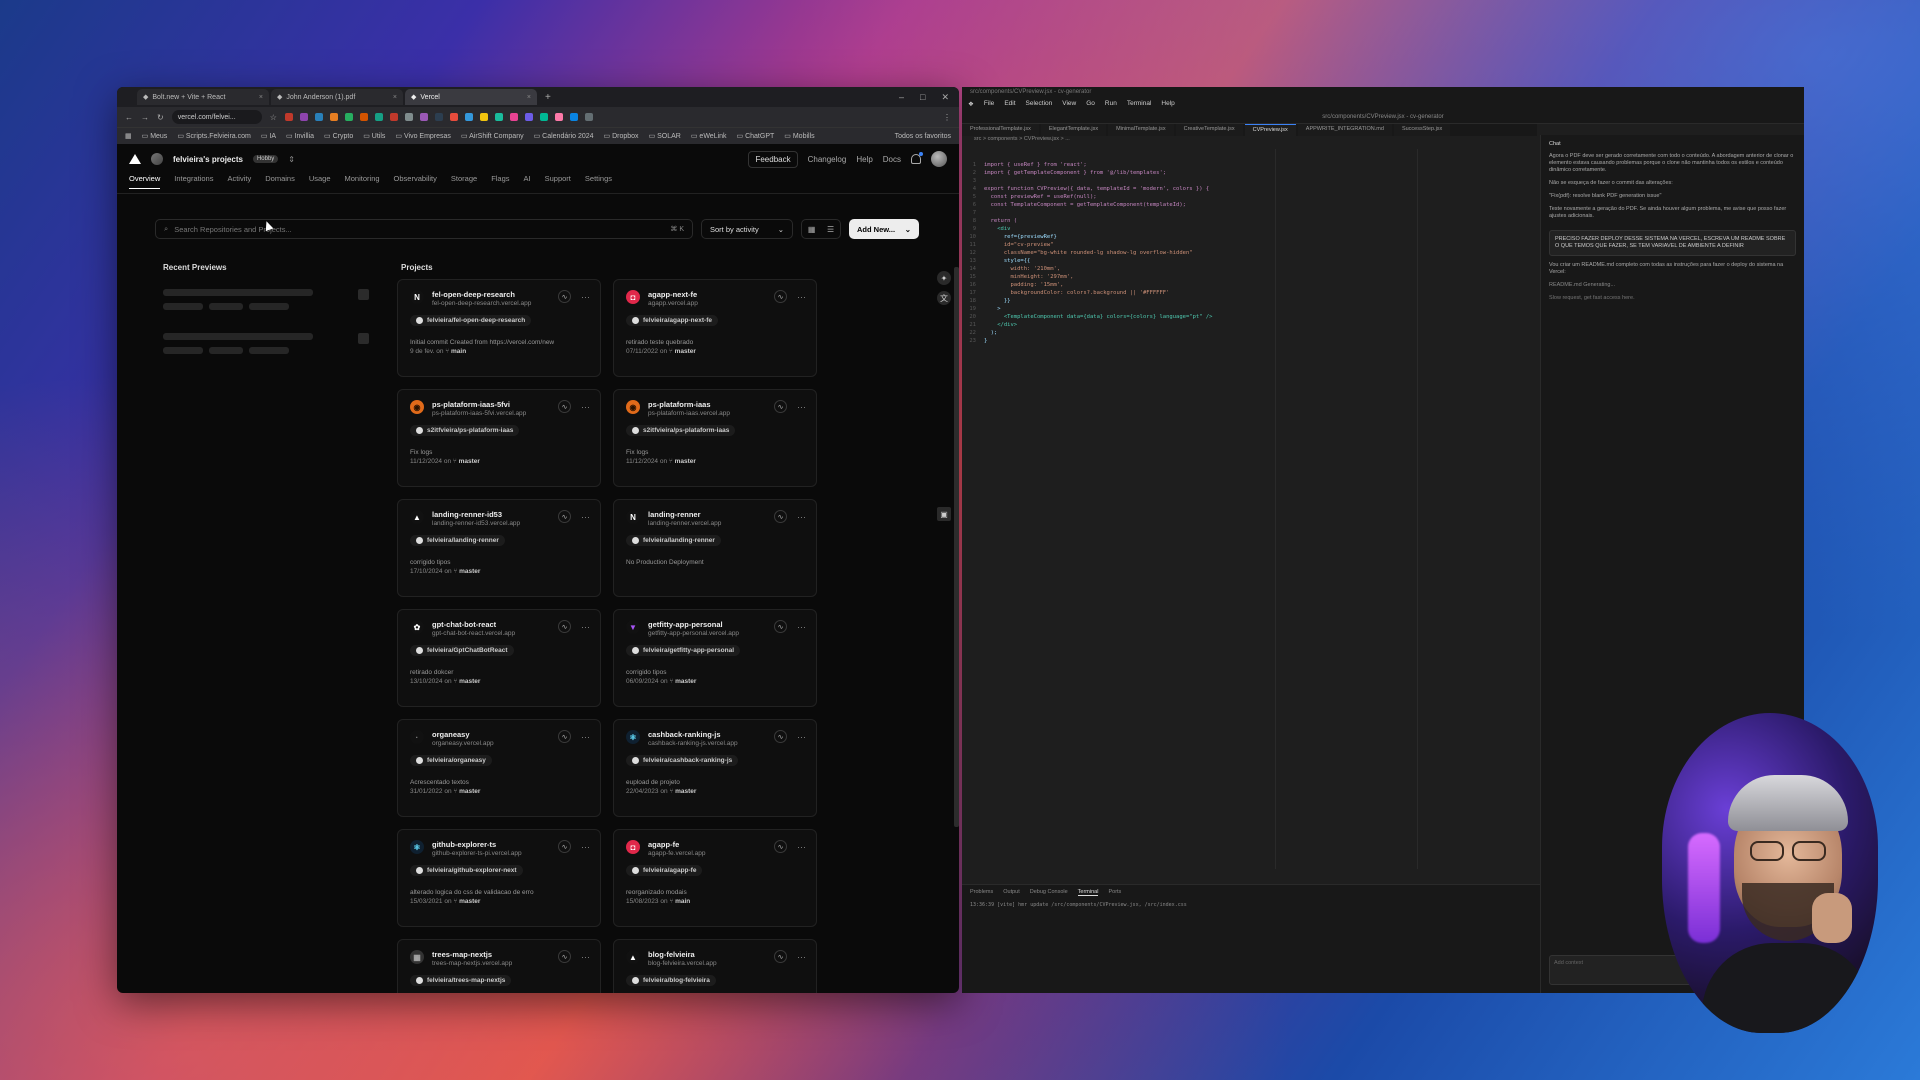  What do you see at coordinates (821, 229) in the screenshot?
I see `view-toggle: ▦ ☰` at bounding box center [821, 229].